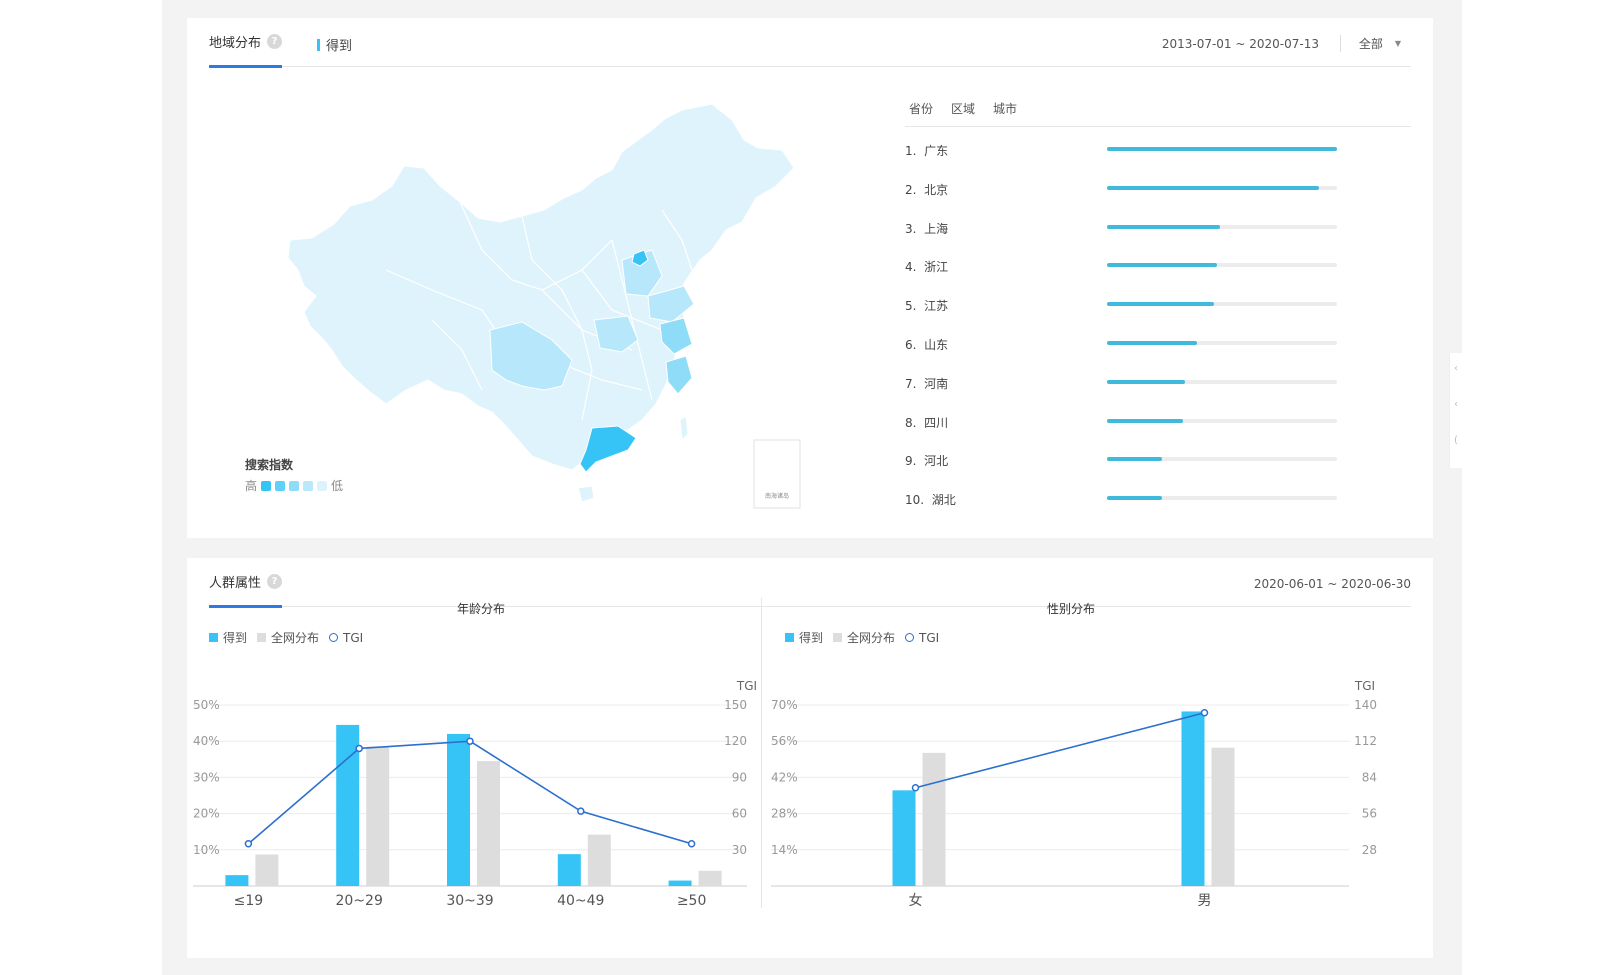 Image resolution: width=1621 pixels, height=975 pixels. Describe the element at coordinates (735, 705) in the screenshot. I see `y-right-tick-label: 150` at that location.